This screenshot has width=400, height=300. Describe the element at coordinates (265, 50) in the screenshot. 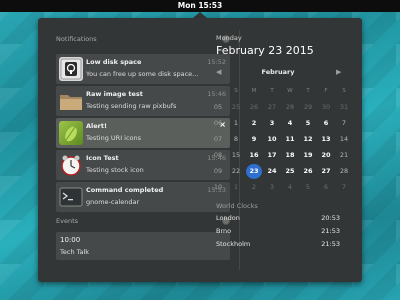

I see `date-full: February 23 2015` at that location.